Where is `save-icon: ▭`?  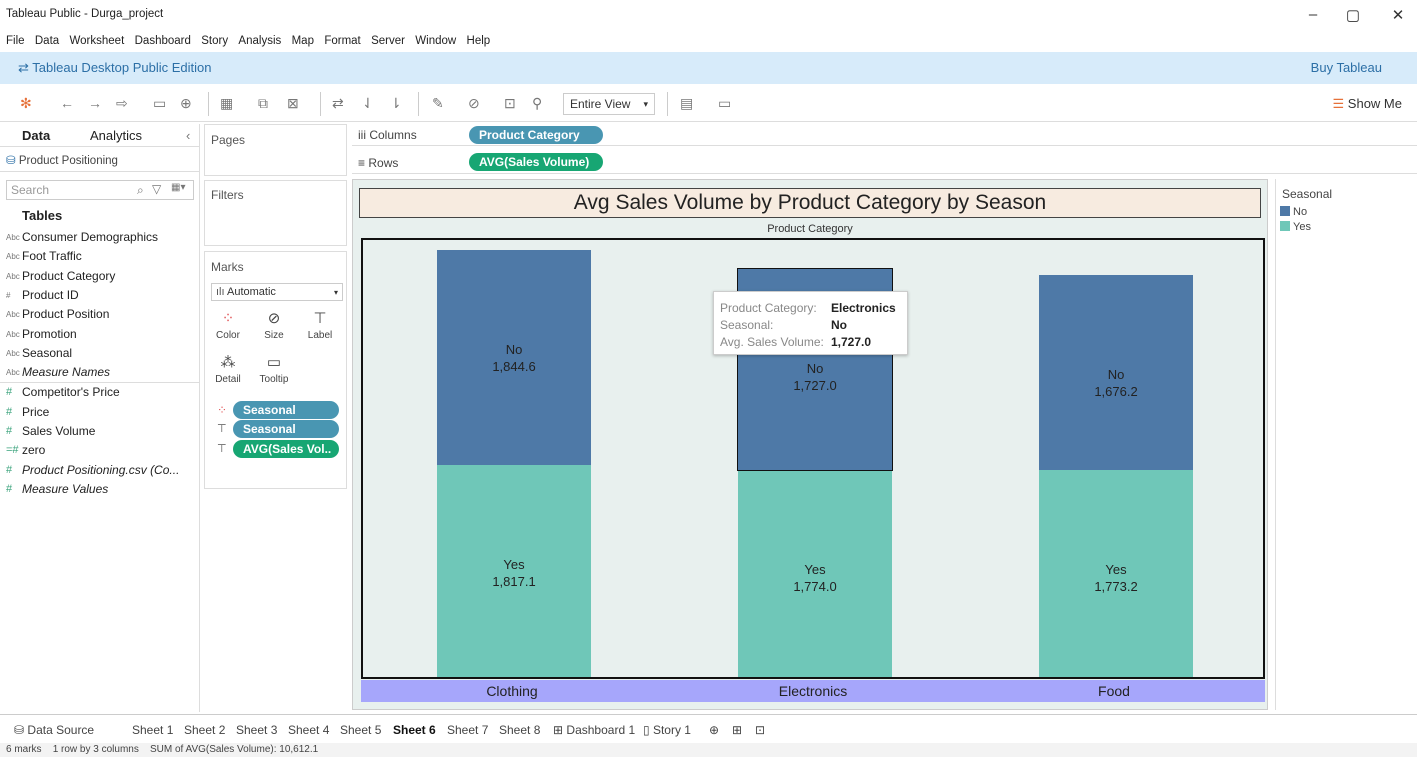
save-icon: ▭ is located at coordinates (159, 103).